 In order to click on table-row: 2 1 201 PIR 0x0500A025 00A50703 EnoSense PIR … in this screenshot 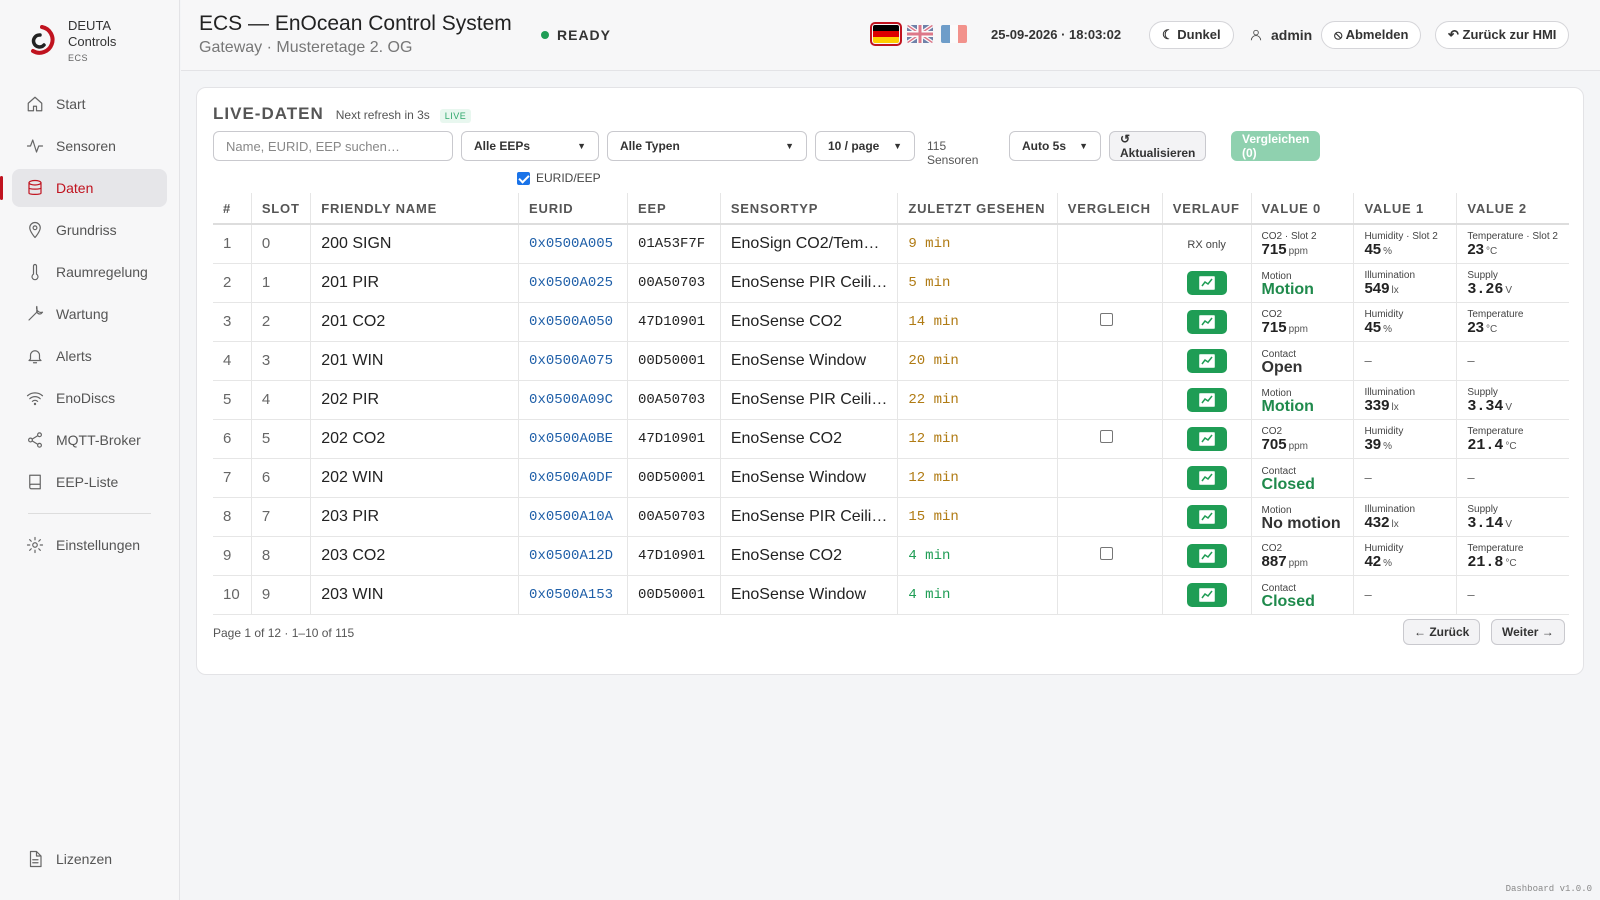, I will do `click(891, 283)`.